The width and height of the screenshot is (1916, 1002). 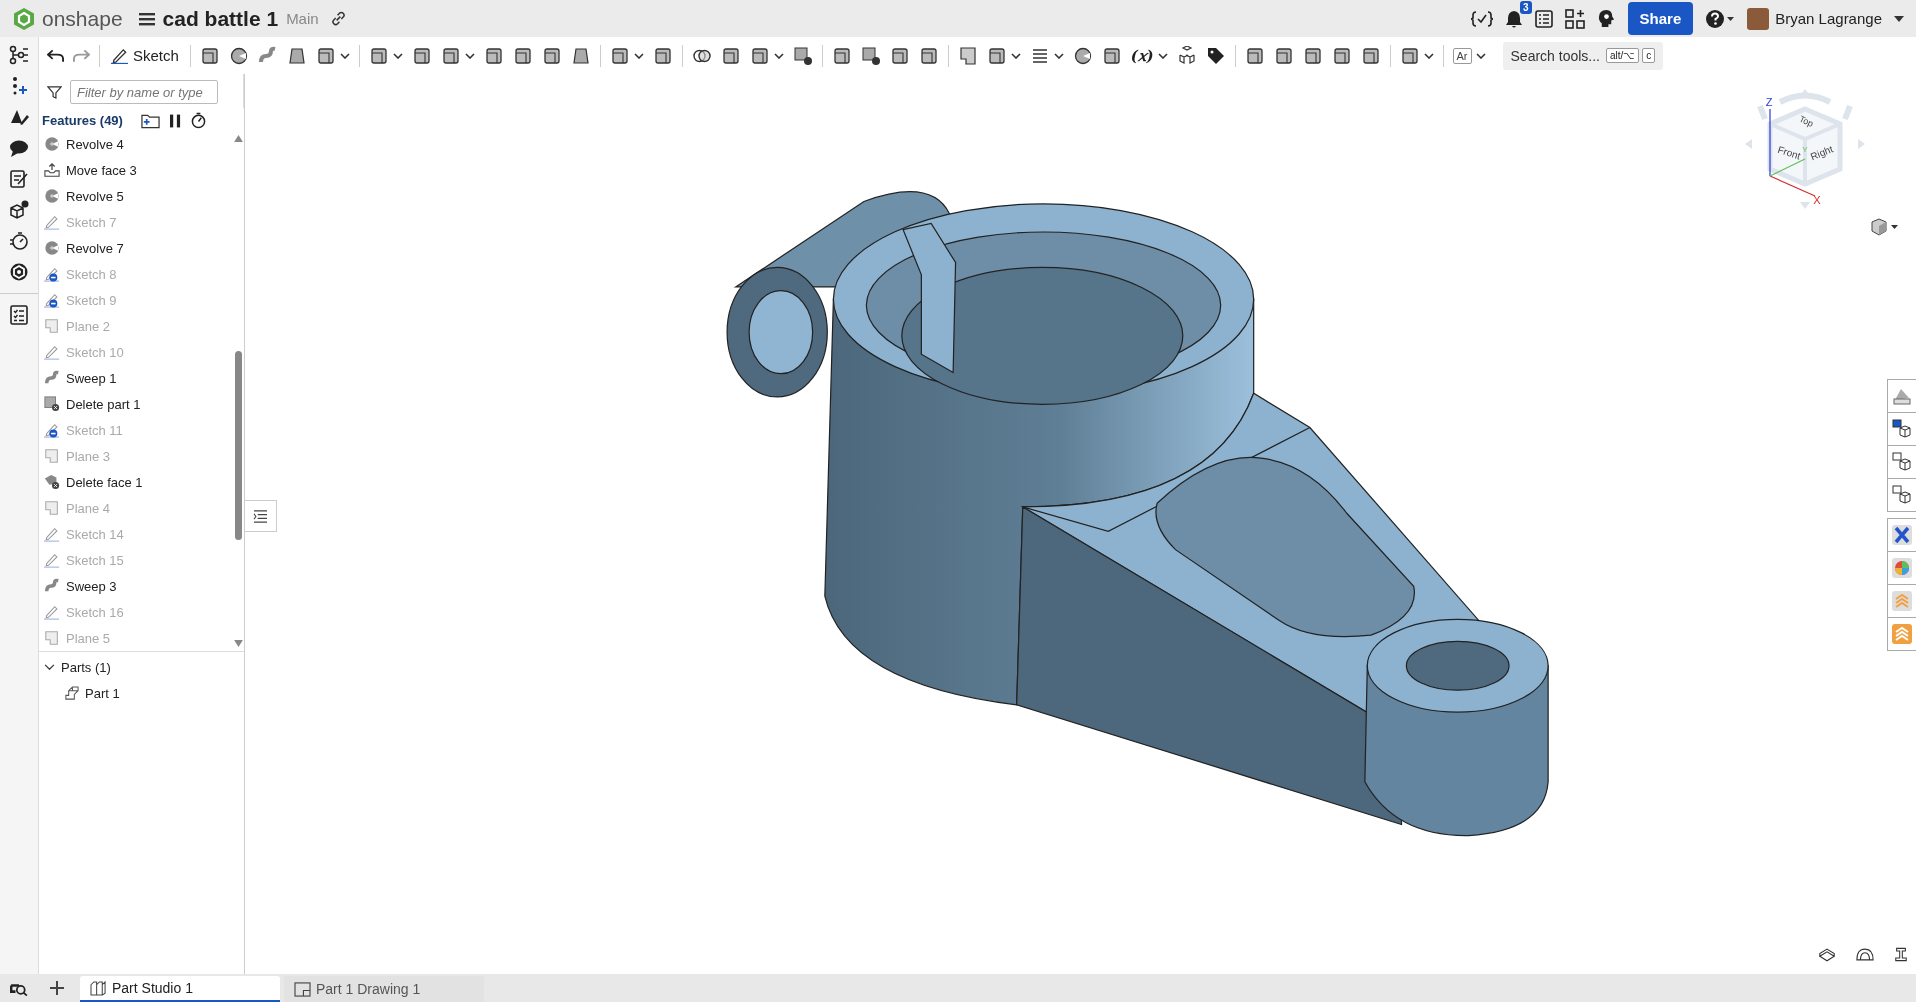 I want to click on undo-icon, so click(x=55, y=55).